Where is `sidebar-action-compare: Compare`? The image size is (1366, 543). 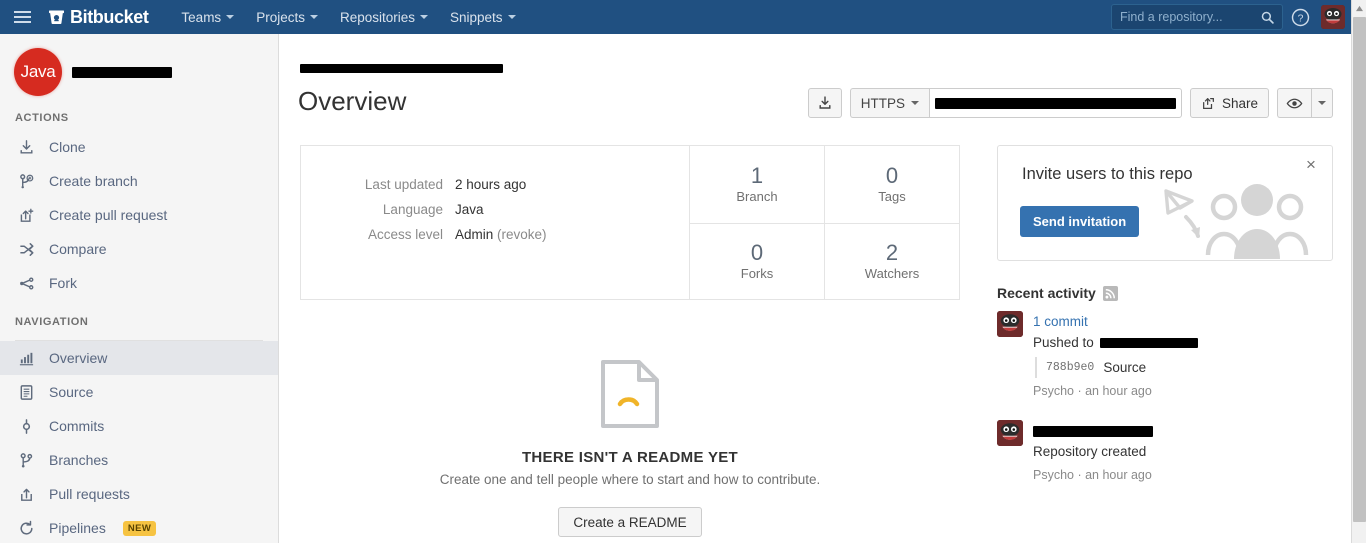
sidebar-action-compare: Compare is located at coordinates (139, 249).